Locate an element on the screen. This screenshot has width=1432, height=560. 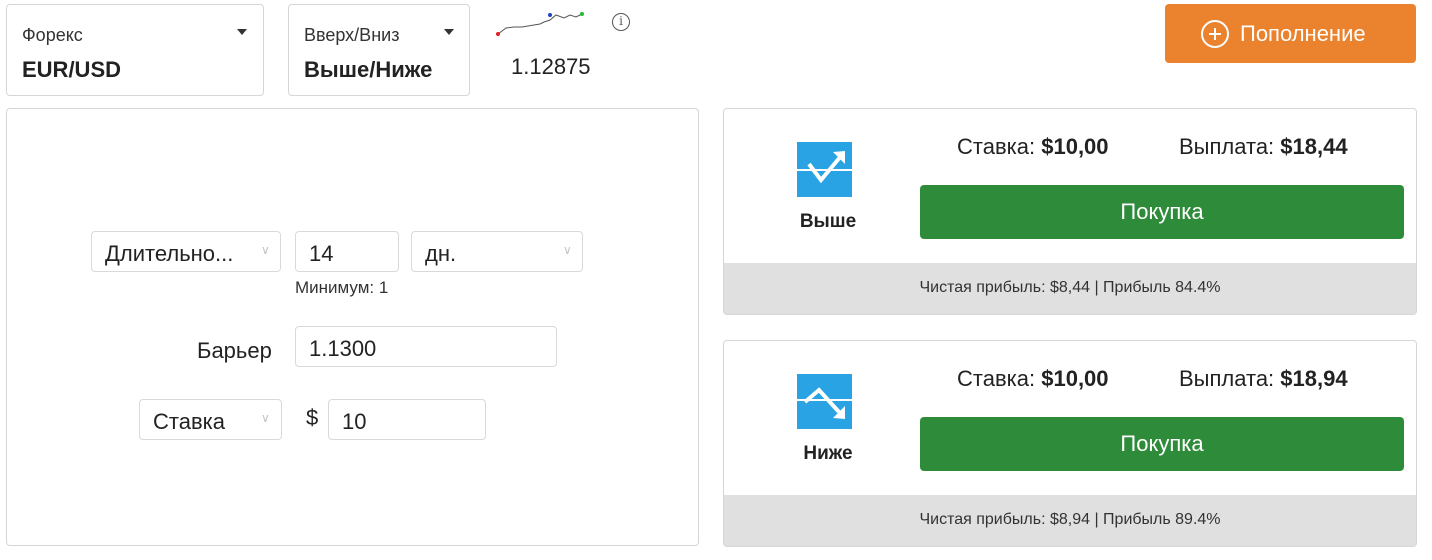
stake-amount-input: 10 is located at coordinates (407, 419).